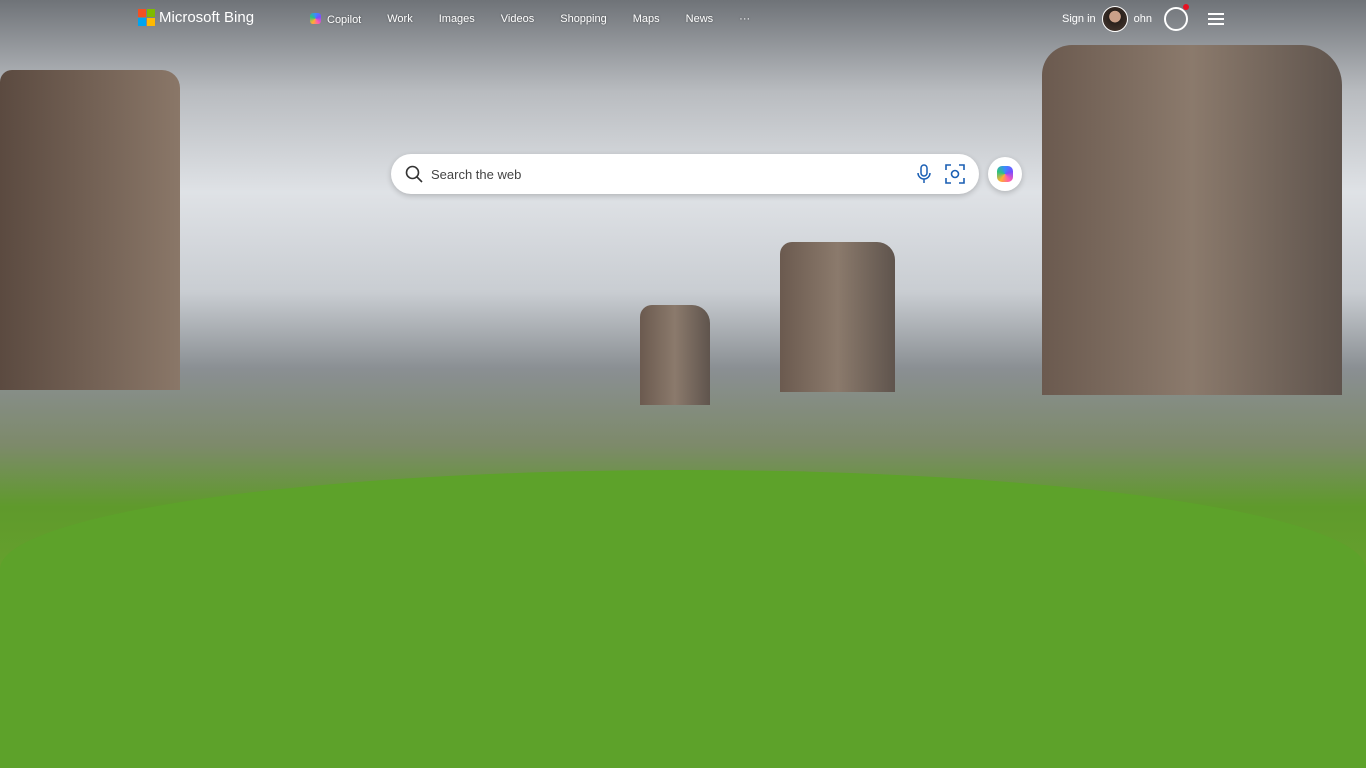  I want to click on visual-search-icon, so click(955, 174).